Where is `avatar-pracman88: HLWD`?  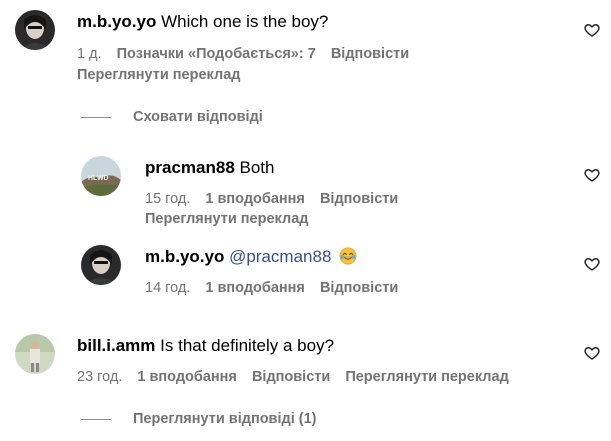
avatar-pracman88: HLWD is located at coordinates (101, 176).